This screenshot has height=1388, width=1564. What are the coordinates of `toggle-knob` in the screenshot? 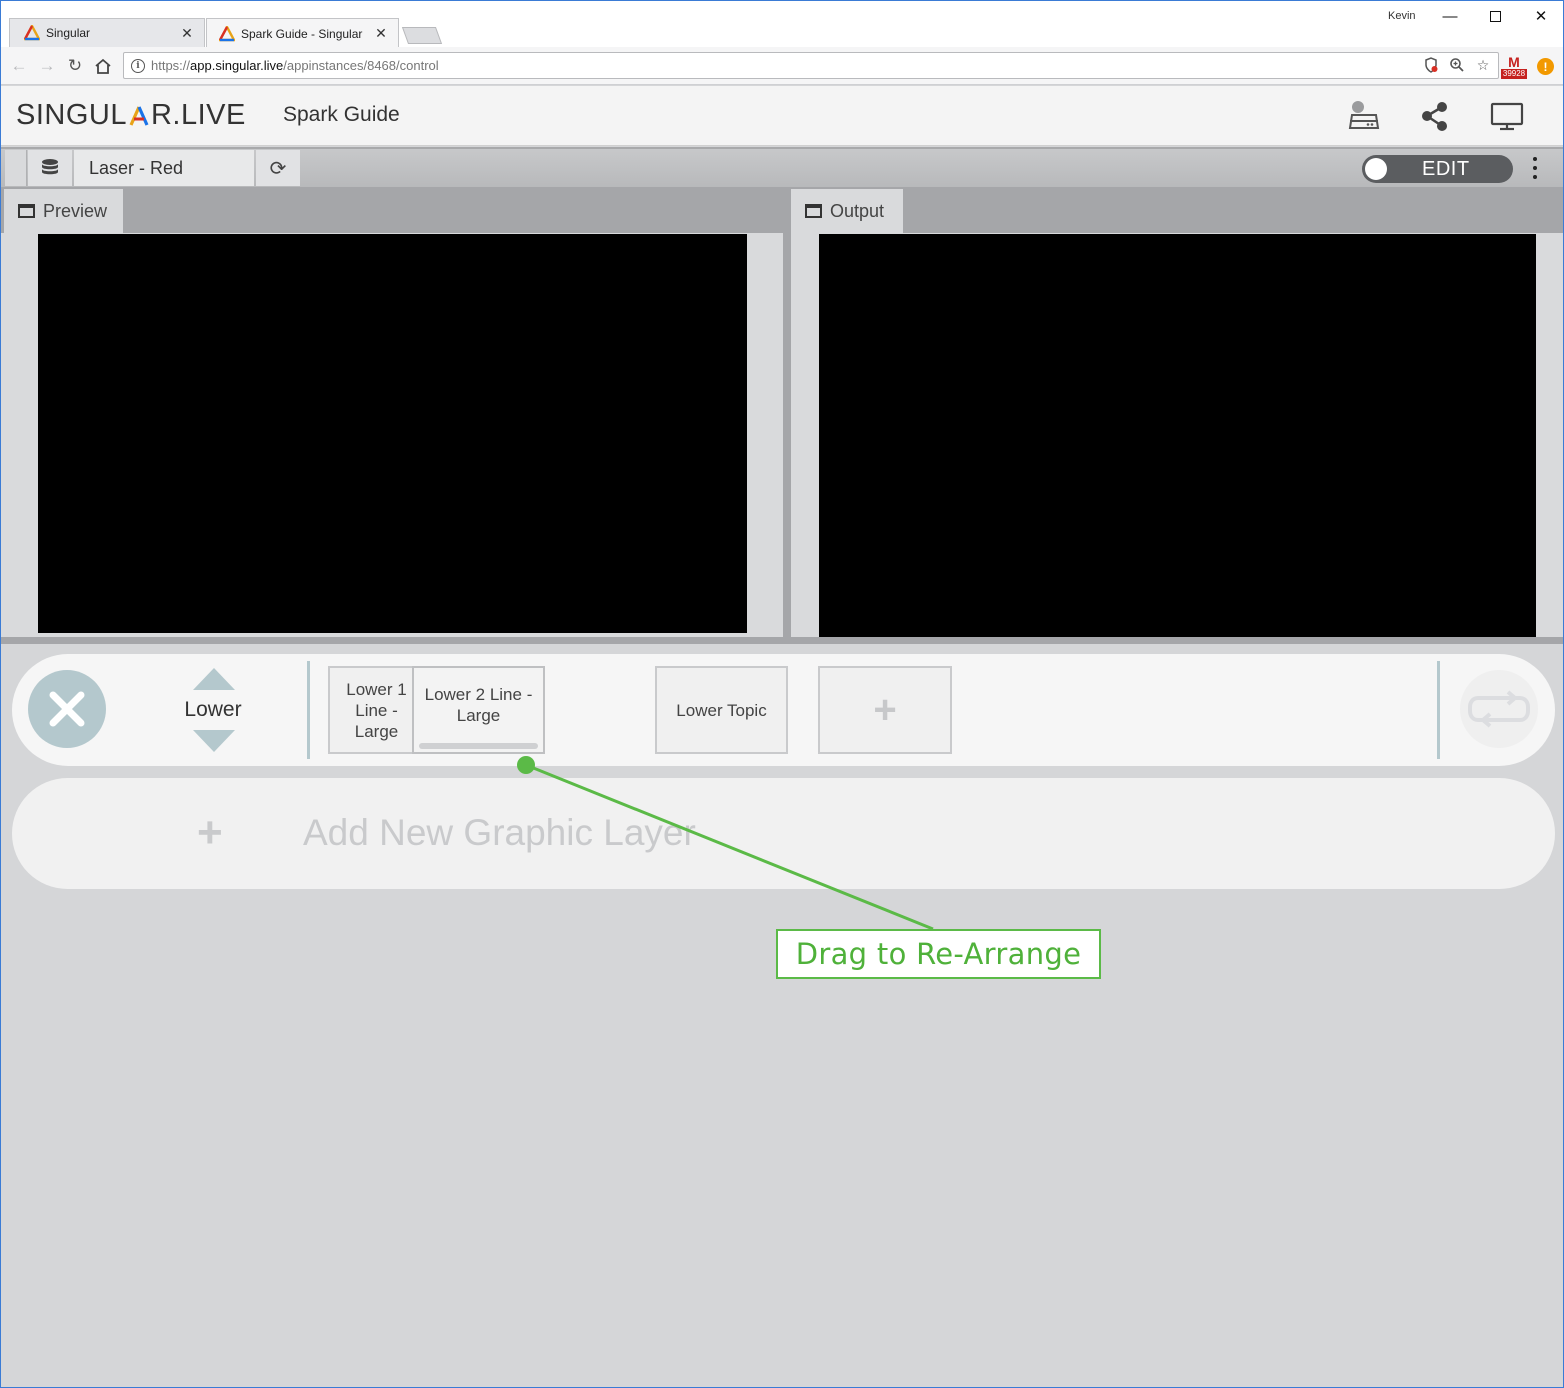 It's located at (1376, 169).